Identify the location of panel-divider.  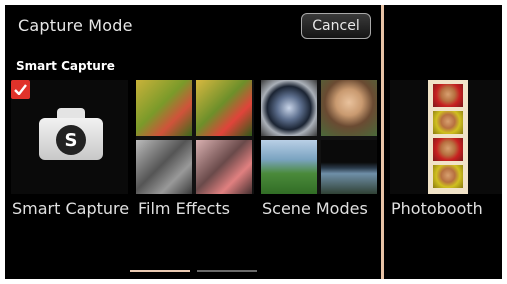
(382, 142).